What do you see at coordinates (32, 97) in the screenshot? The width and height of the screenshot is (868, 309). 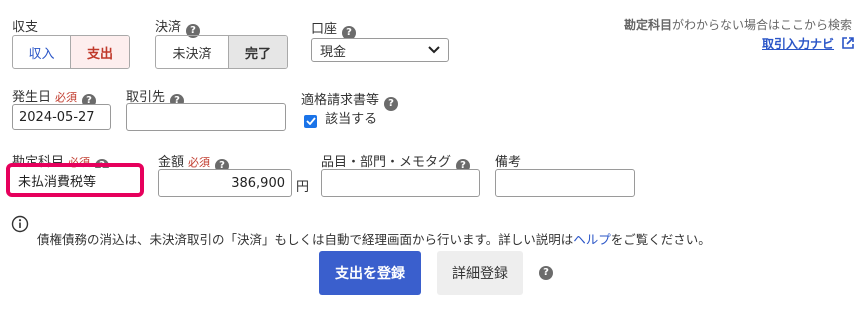 I see `date-label: 発生日` at bounding box center [32, 97].